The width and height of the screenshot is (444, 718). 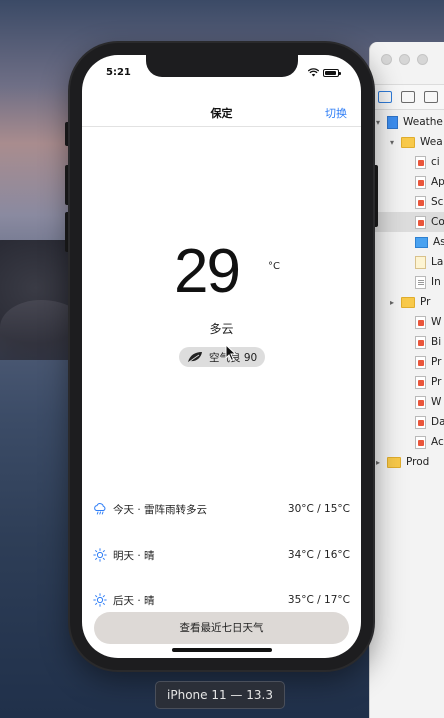 What do you see at coordinates (221, 509) in the screenshot?
I see `forecast-row-today: 今天 · 雷阵雨转多云 30°C / 15°C` at bounding box center [221, 509].